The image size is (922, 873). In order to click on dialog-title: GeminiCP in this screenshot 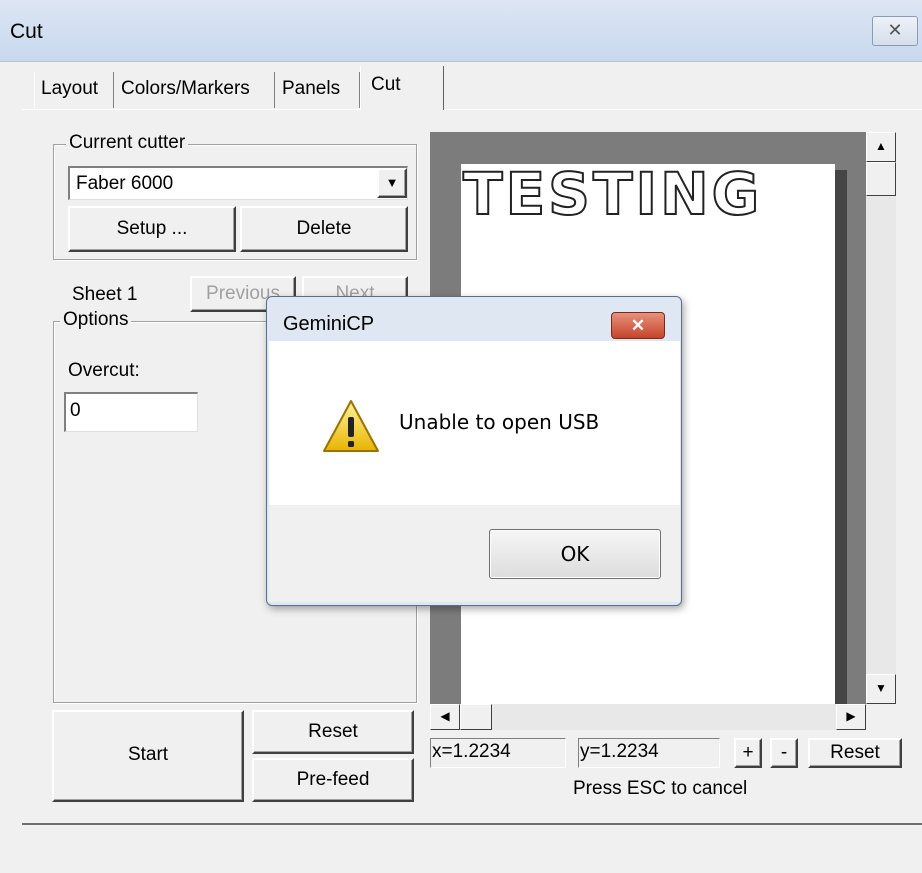, I will do `click(329, 324)`.